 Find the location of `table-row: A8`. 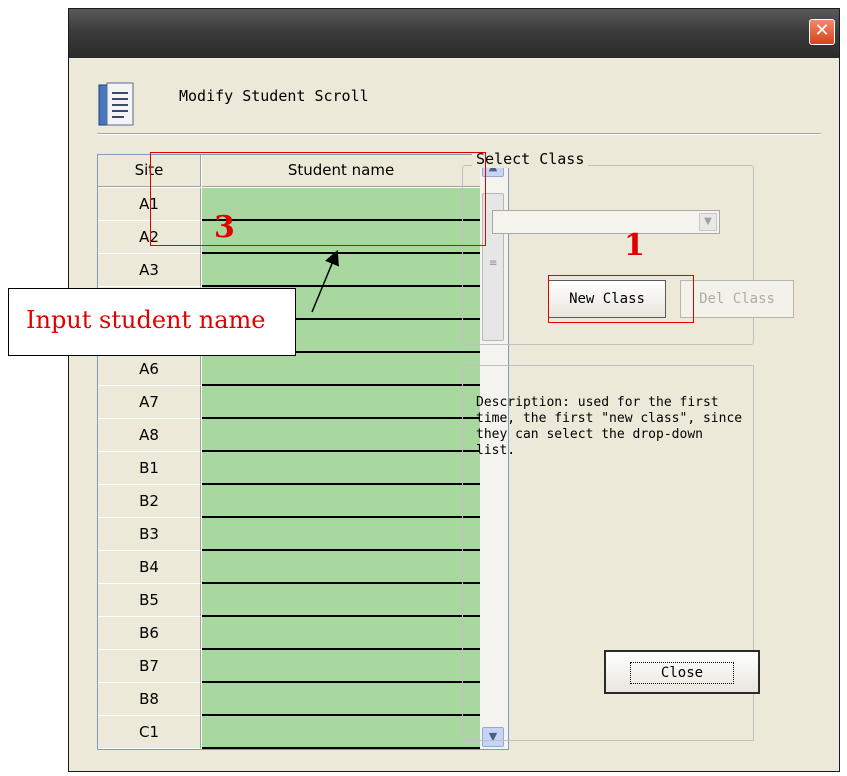

table-row: A8 is located at coordinates (289, 435).